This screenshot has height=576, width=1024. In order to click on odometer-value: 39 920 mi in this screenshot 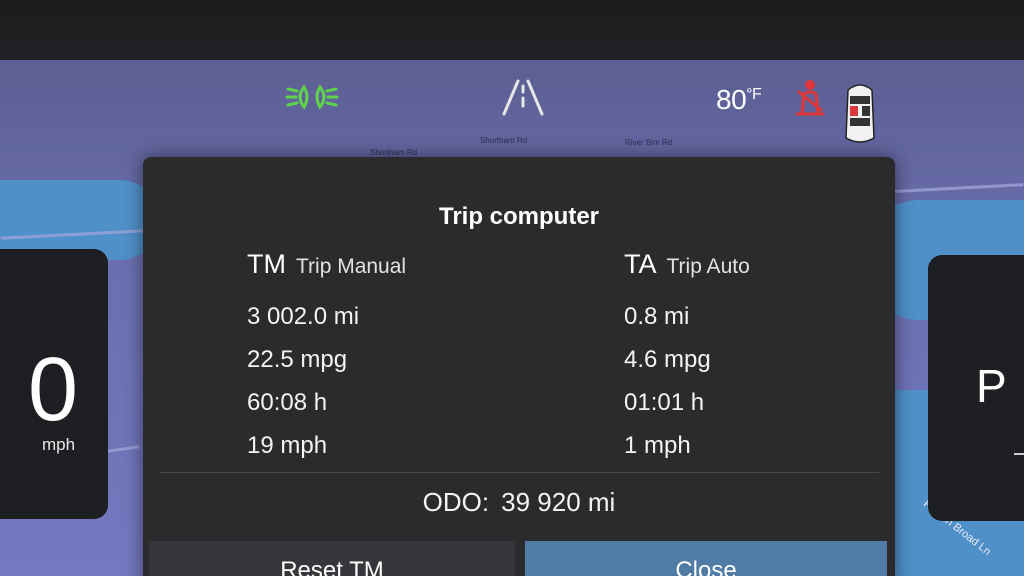, I will do `click(558, 502)`.